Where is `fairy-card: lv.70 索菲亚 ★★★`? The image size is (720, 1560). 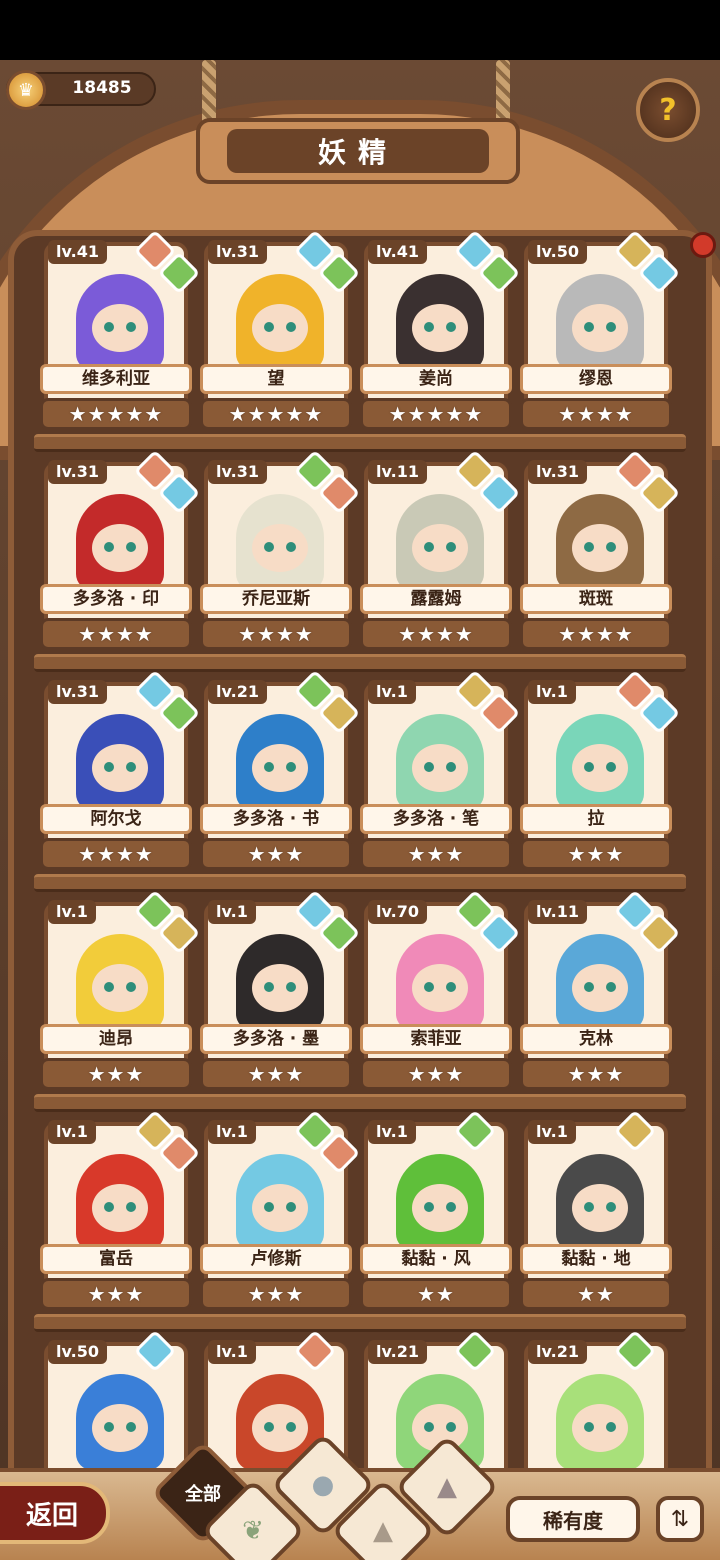
fairy-card: lv.70 索菲亚 ★★★ is located at coordinates (440, 993).